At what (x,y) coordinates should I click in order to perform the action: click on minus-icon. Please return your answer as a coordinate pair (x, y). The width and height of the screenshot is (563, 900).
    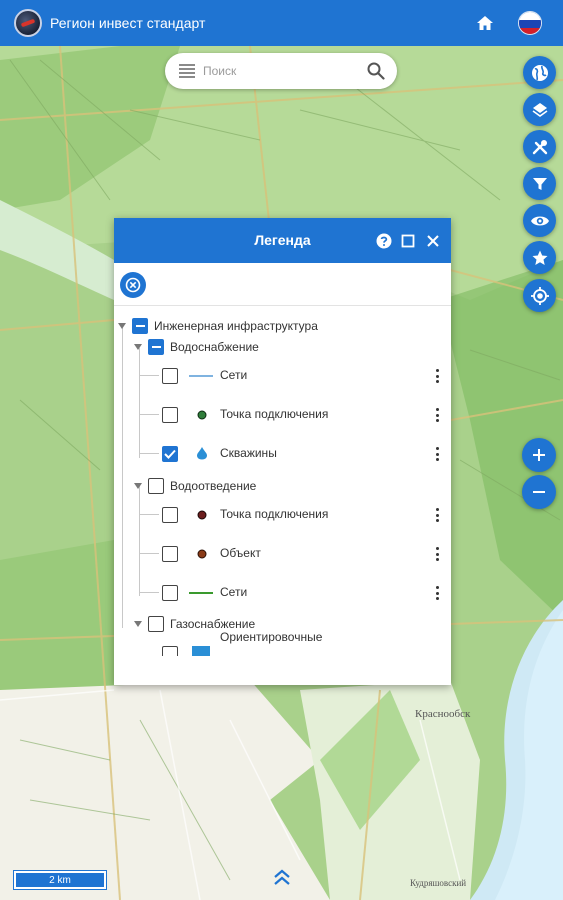
    Looking at the image, I should click on (539, 492).